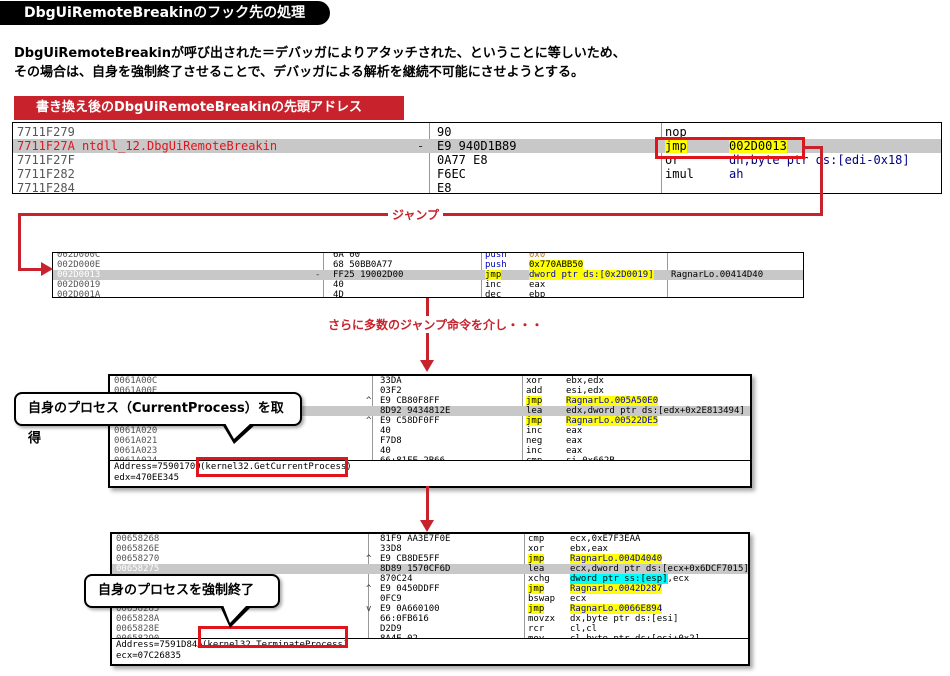 This screenshot has width=950, height=676. What do you see at coordinates (149, 656) in the screenshot?
I see `status-register: ecx=07C26835` at bounding box center [149, 656].